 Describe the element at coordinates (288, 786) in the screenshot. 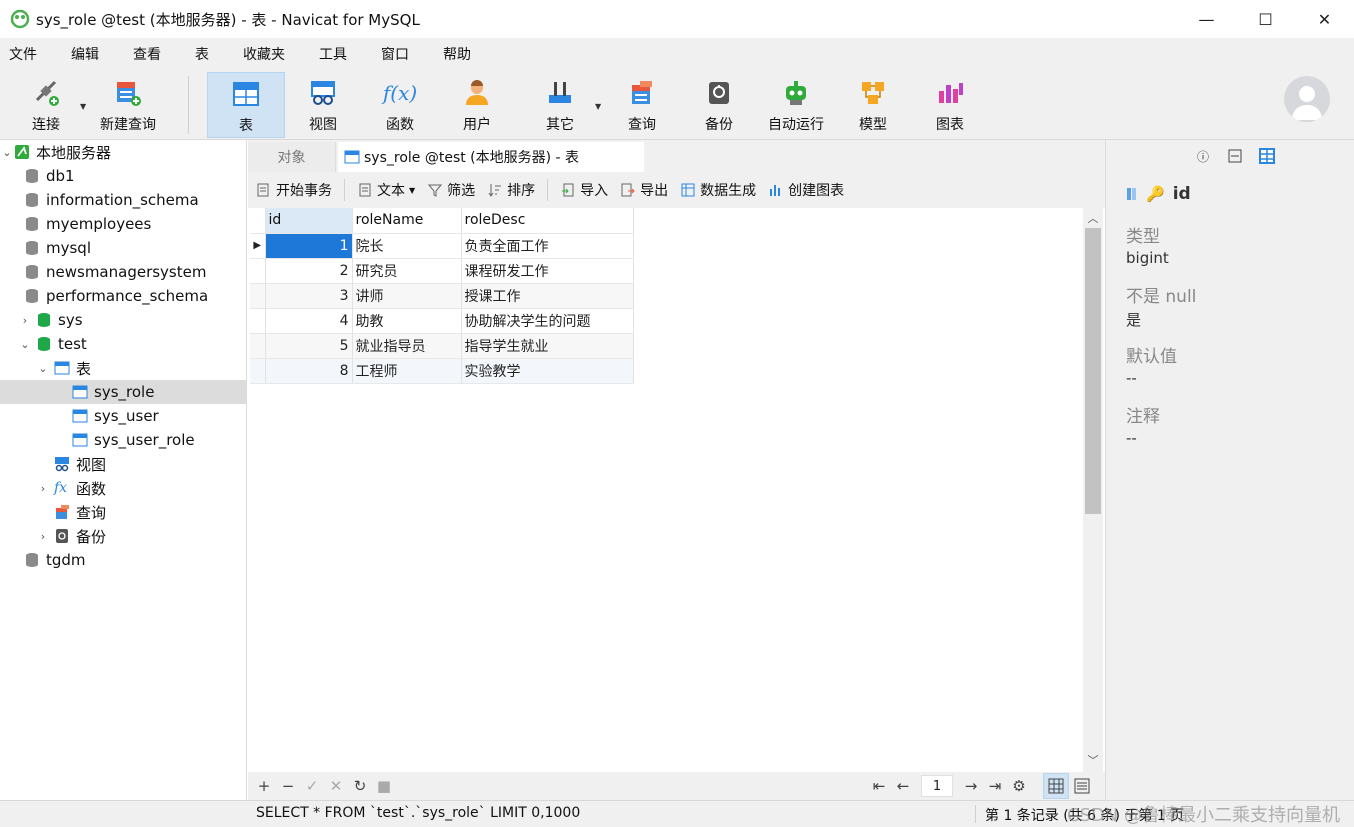

I see `delete-record-button: −` at that location.